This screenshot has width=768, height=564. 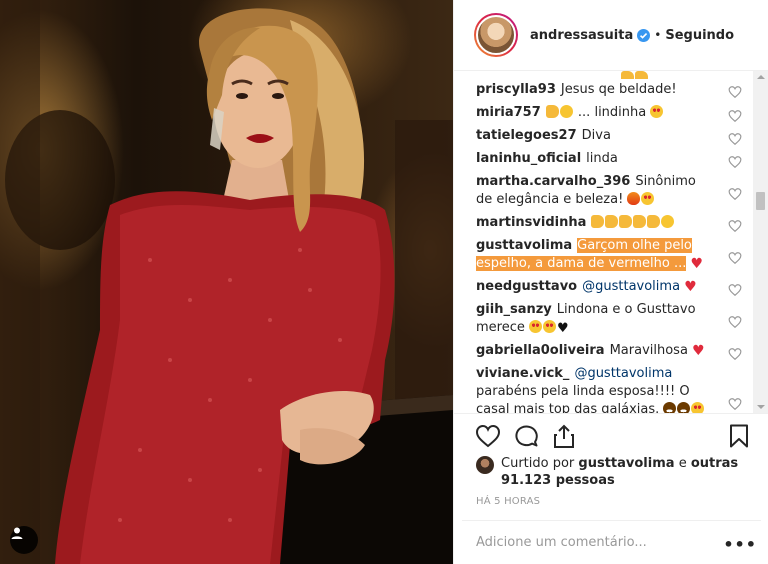 I want to click on cropped-previous-comment, so click(x=615, y=75).